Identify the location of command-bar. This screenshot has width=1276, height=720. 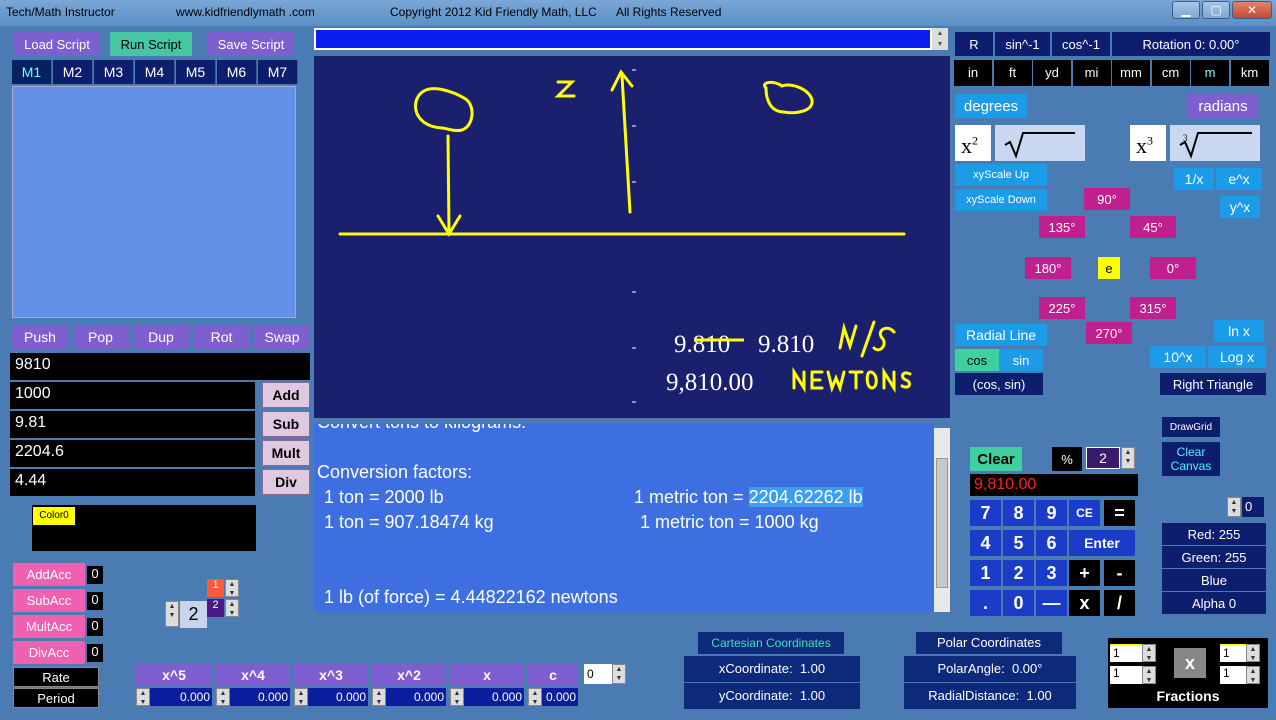
(623, 39).